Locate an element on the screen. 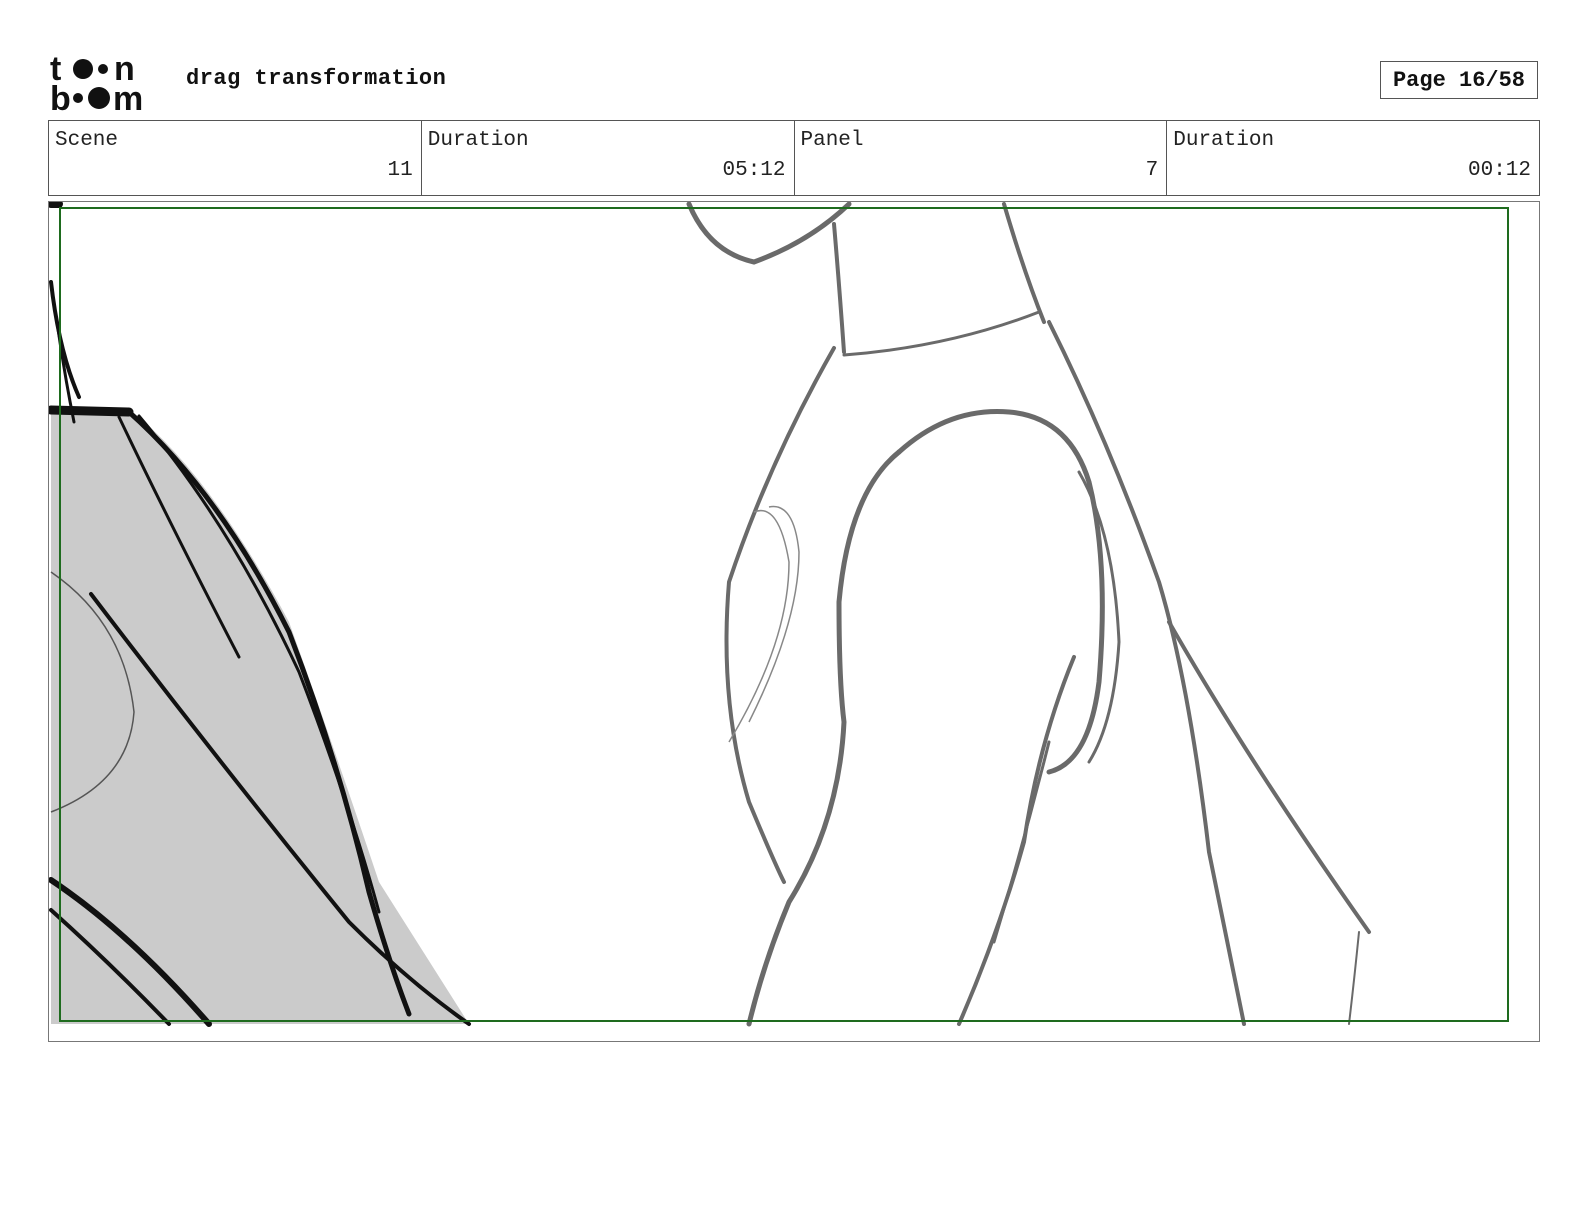 The height and width of the screenshot is (1224, 1584). scene-label: Scene is located at coordinates (87, 140).